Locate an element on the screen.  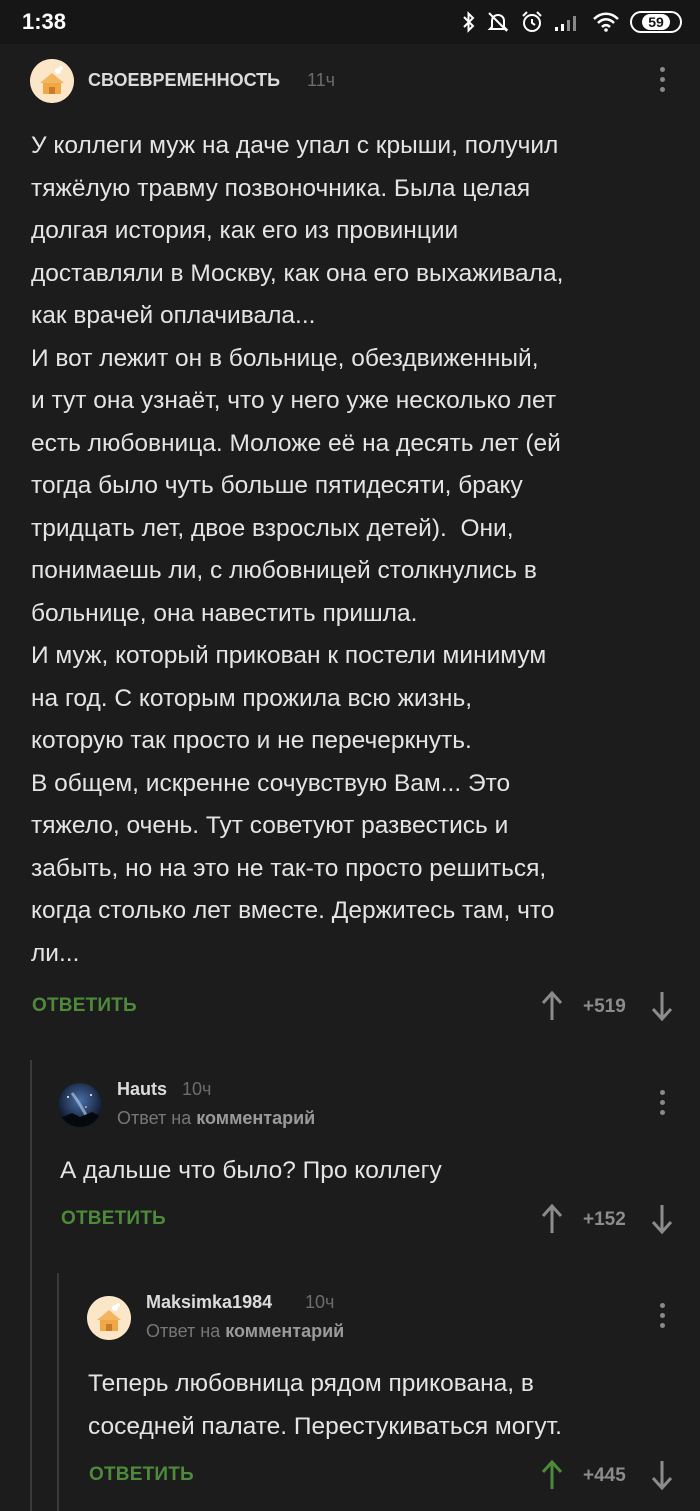
comment-text-line: В общем, искренне сочувствую Вам... Это is located at coordinates (271, 783).